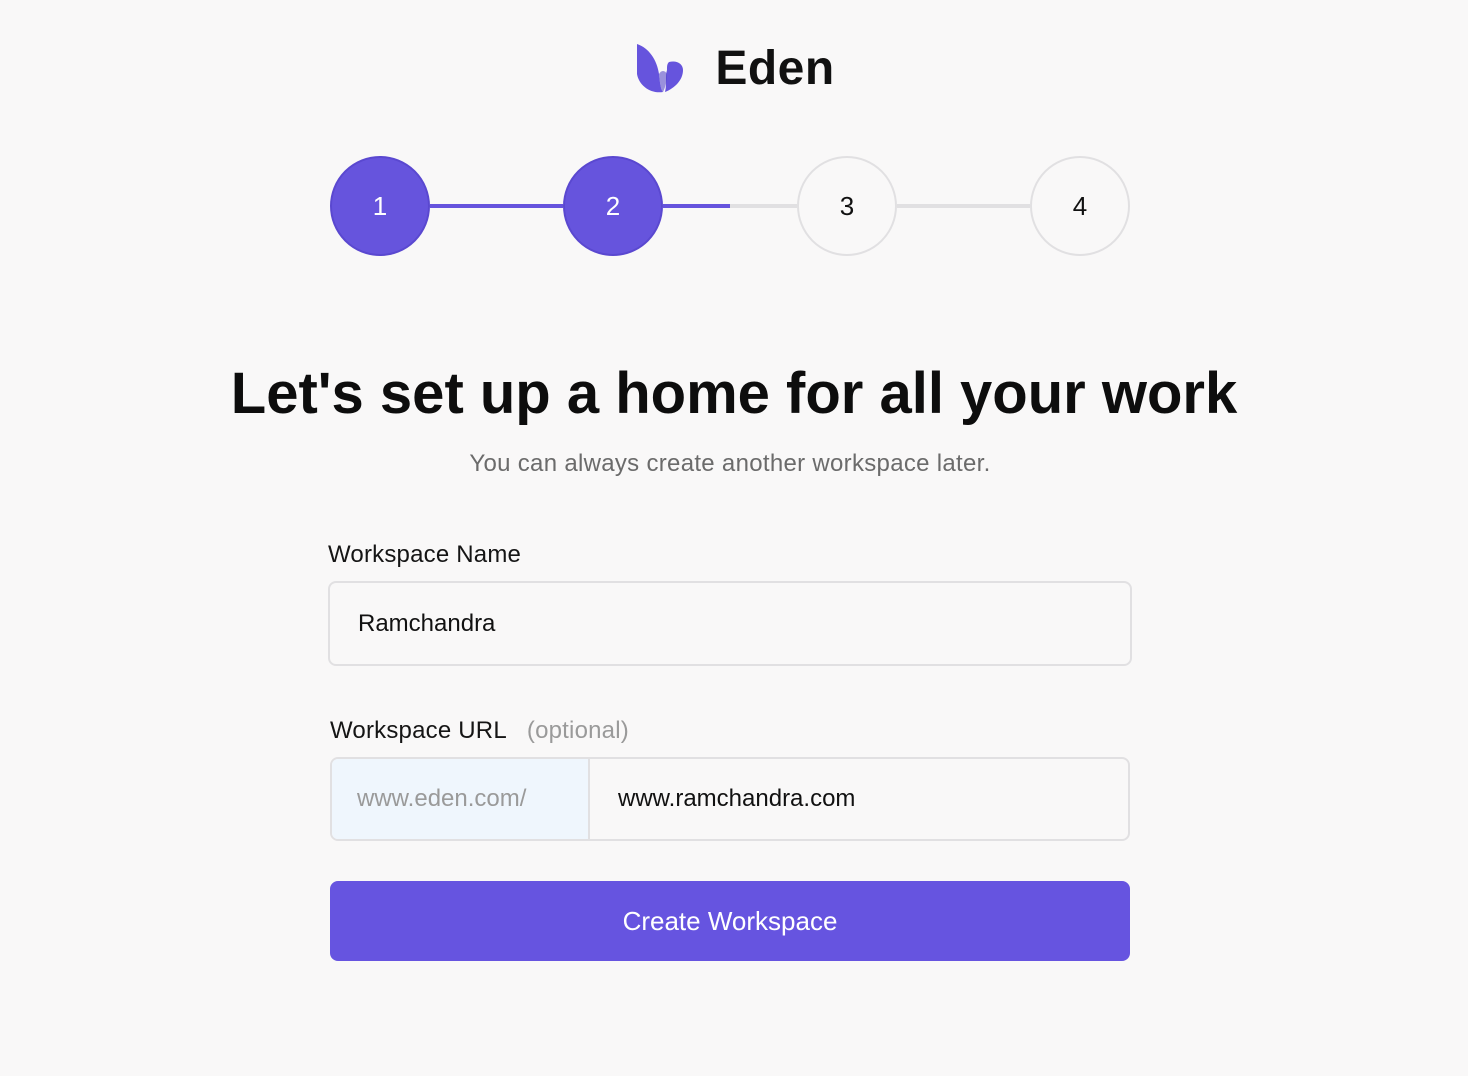  I want to click on workspace-name-label-text: Workspace Name, so click(425, 554).